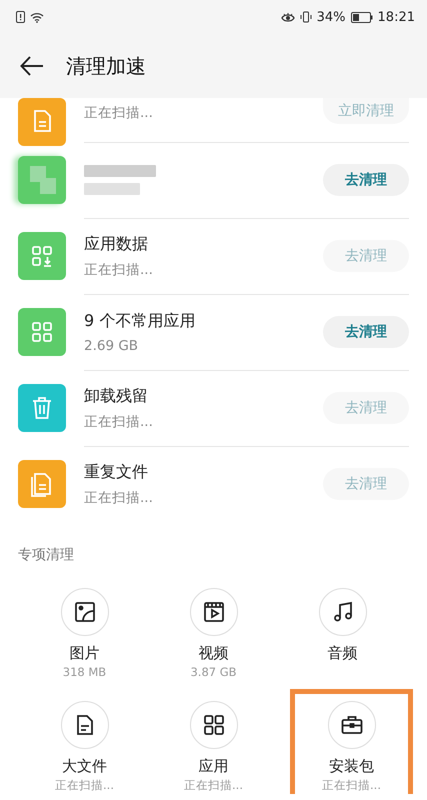 The height and width of the screenshot is (800, 427). I want to click on briefcase-icon, so click(352, 725).